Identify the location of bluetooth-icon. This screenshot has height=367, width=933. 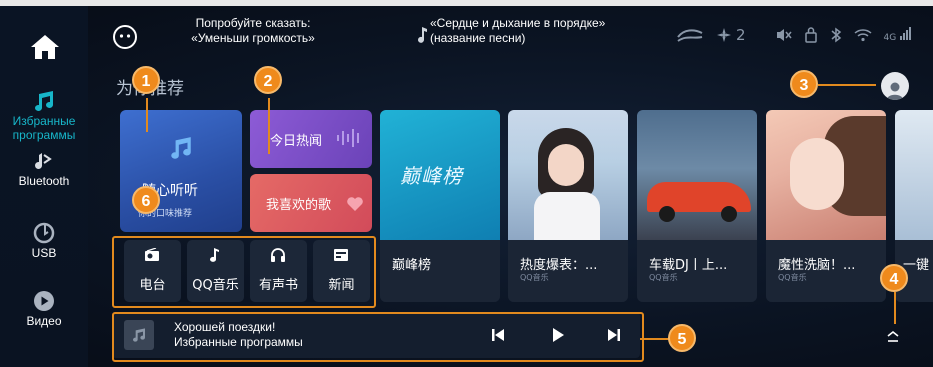
(836, 35).